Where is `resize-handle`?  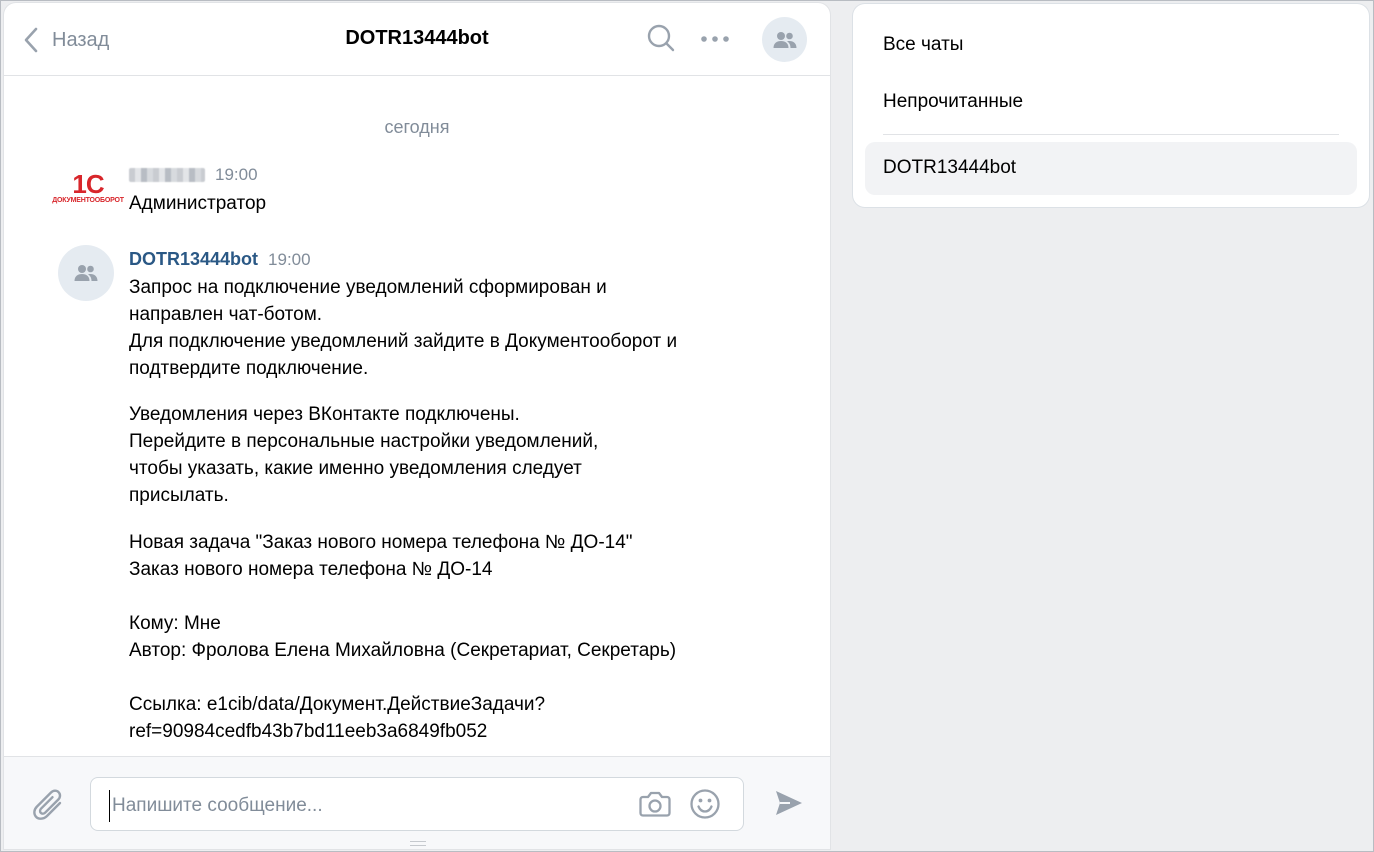 resize-handle is located at coordinates (418, 843).